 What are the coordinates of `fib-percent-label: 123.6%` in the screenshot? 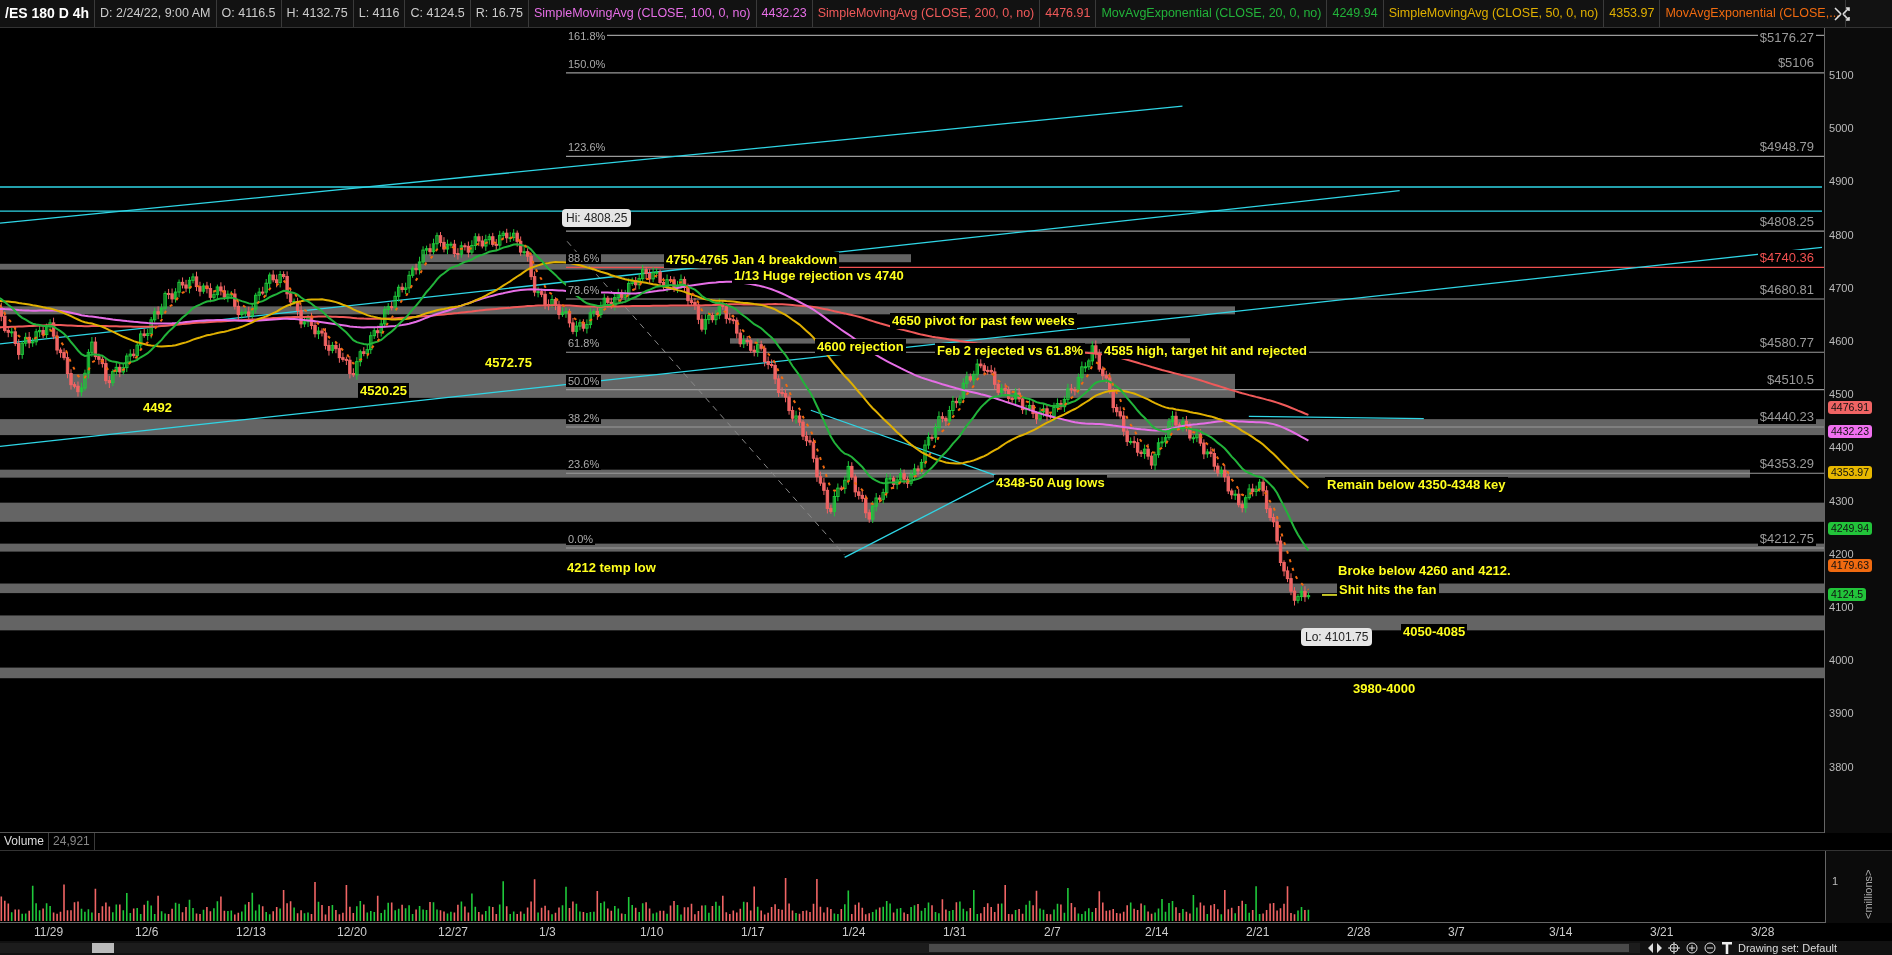 It's located at (587, 147).